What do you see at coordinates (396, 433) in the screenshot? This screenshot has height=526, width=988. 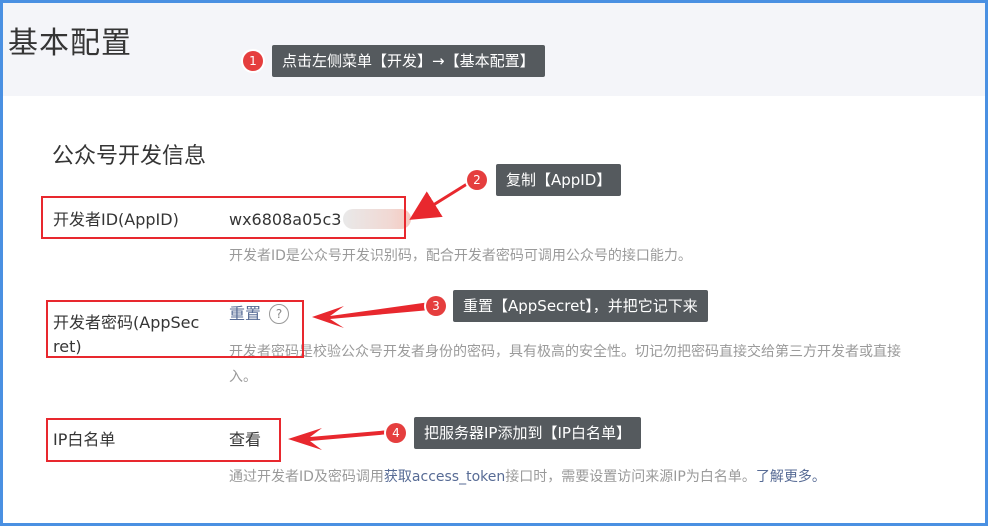 I see `annotation-badge-4: 4` at bounding box center [396, 433].